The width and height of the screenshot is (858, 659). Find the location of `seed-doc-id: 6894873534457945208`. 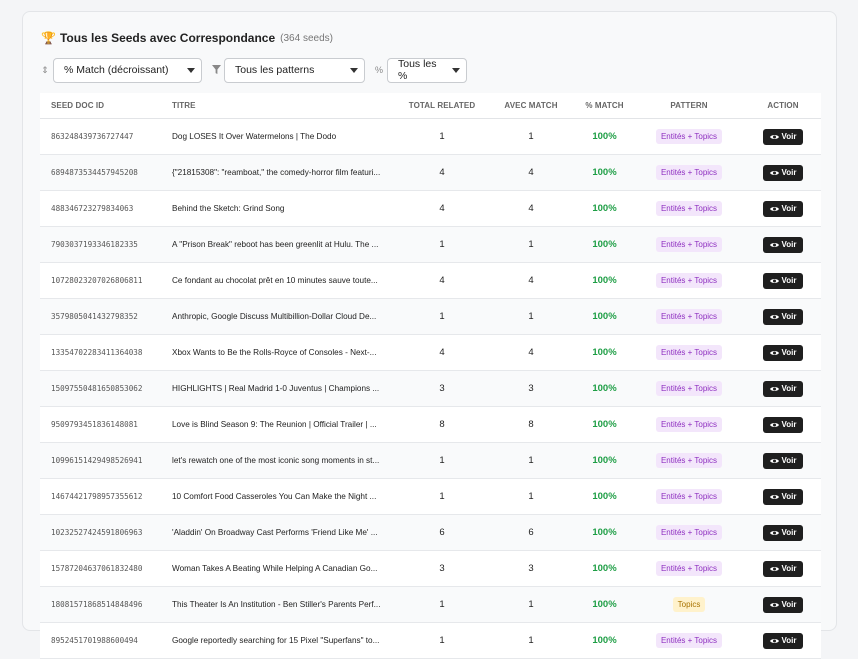

seed-doc-id: 6894873534457945208 is located at coordinates (104, 172).